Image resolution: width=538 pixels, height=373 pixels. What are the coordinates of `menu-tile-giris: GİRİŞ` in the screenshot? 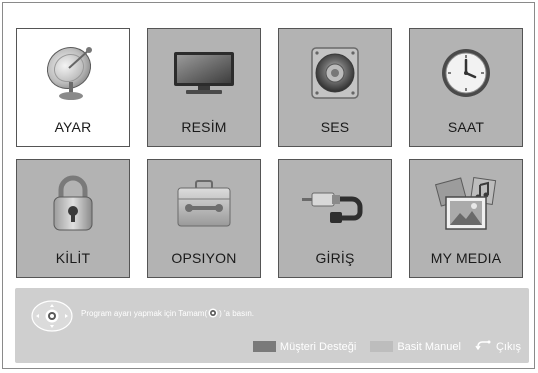 It's located at (335, 218).